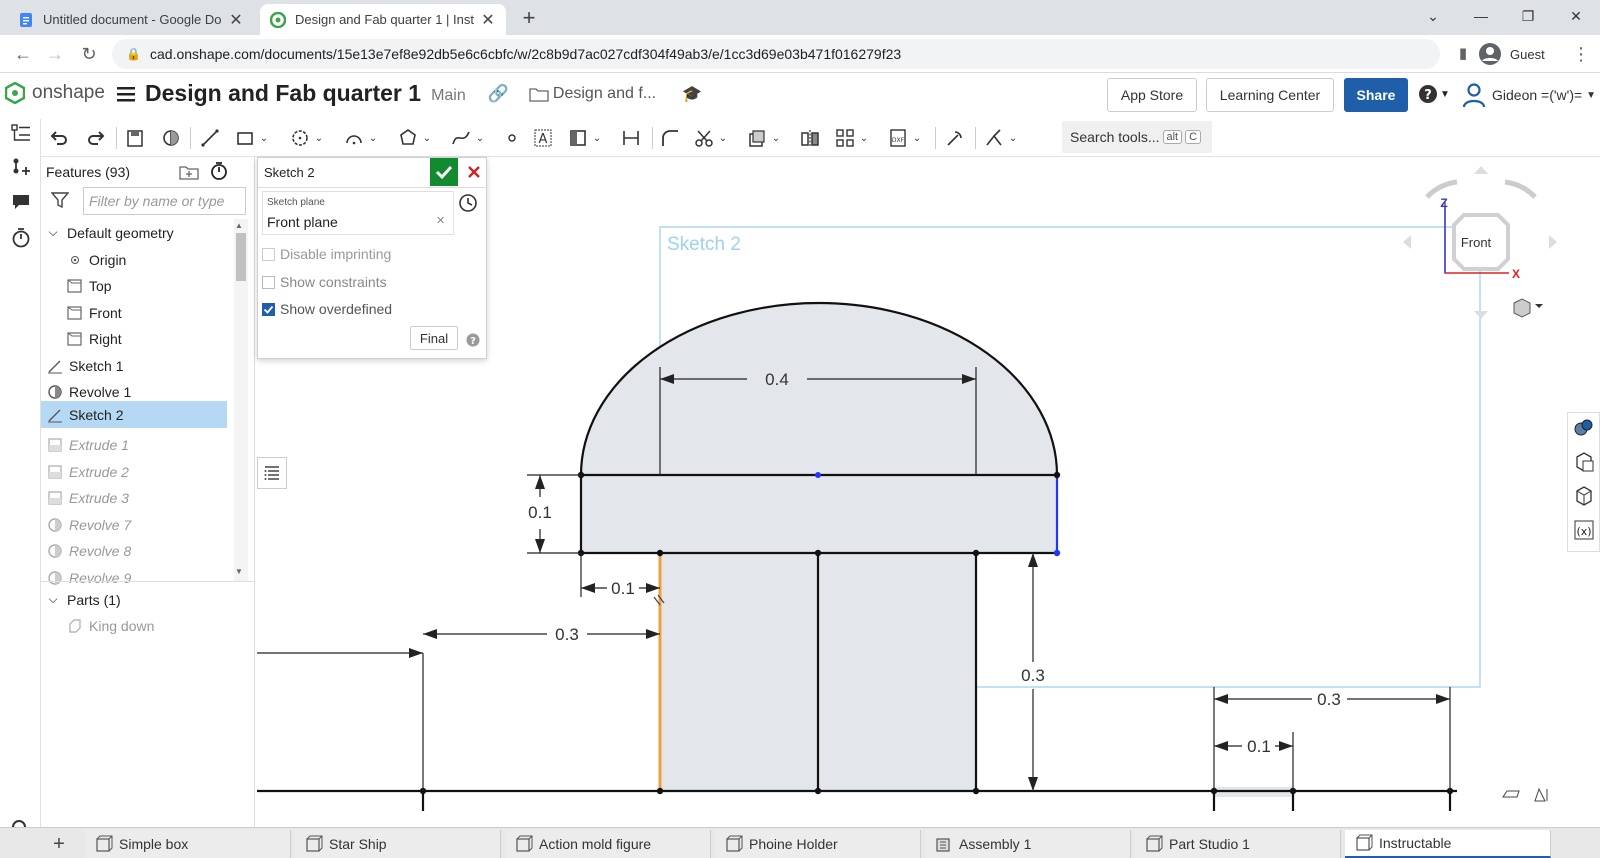 The height and width of the screenshot is (858, 1600). What do you see at coordinates (55, 93) in the screenshot?
I see `onshape-logo: onshape` at bounding box center [55, 93].